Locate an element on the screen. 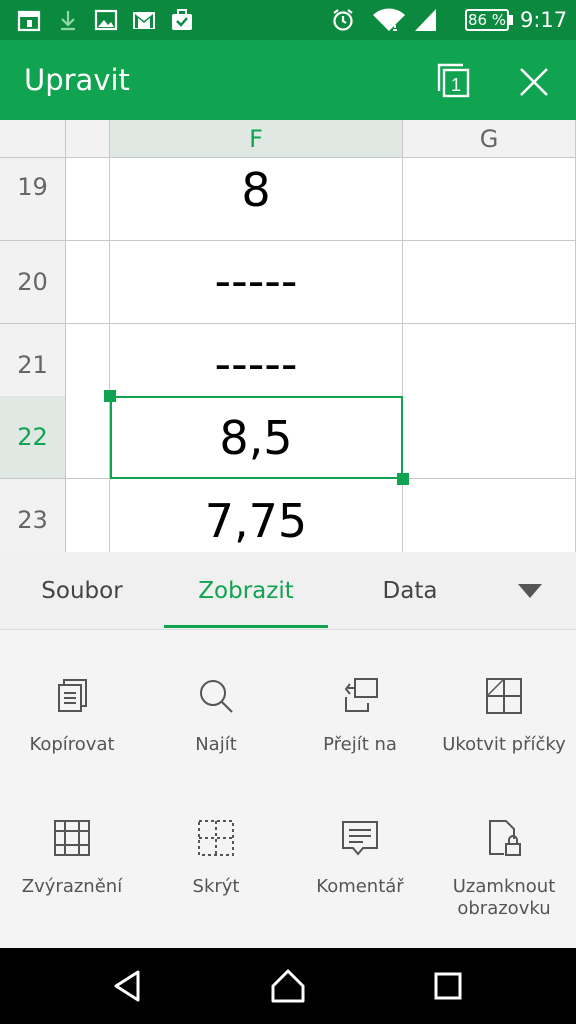 The height and width of the screenshot is (1024, 576). column-header-f: F is located at coordinates (256, 139).